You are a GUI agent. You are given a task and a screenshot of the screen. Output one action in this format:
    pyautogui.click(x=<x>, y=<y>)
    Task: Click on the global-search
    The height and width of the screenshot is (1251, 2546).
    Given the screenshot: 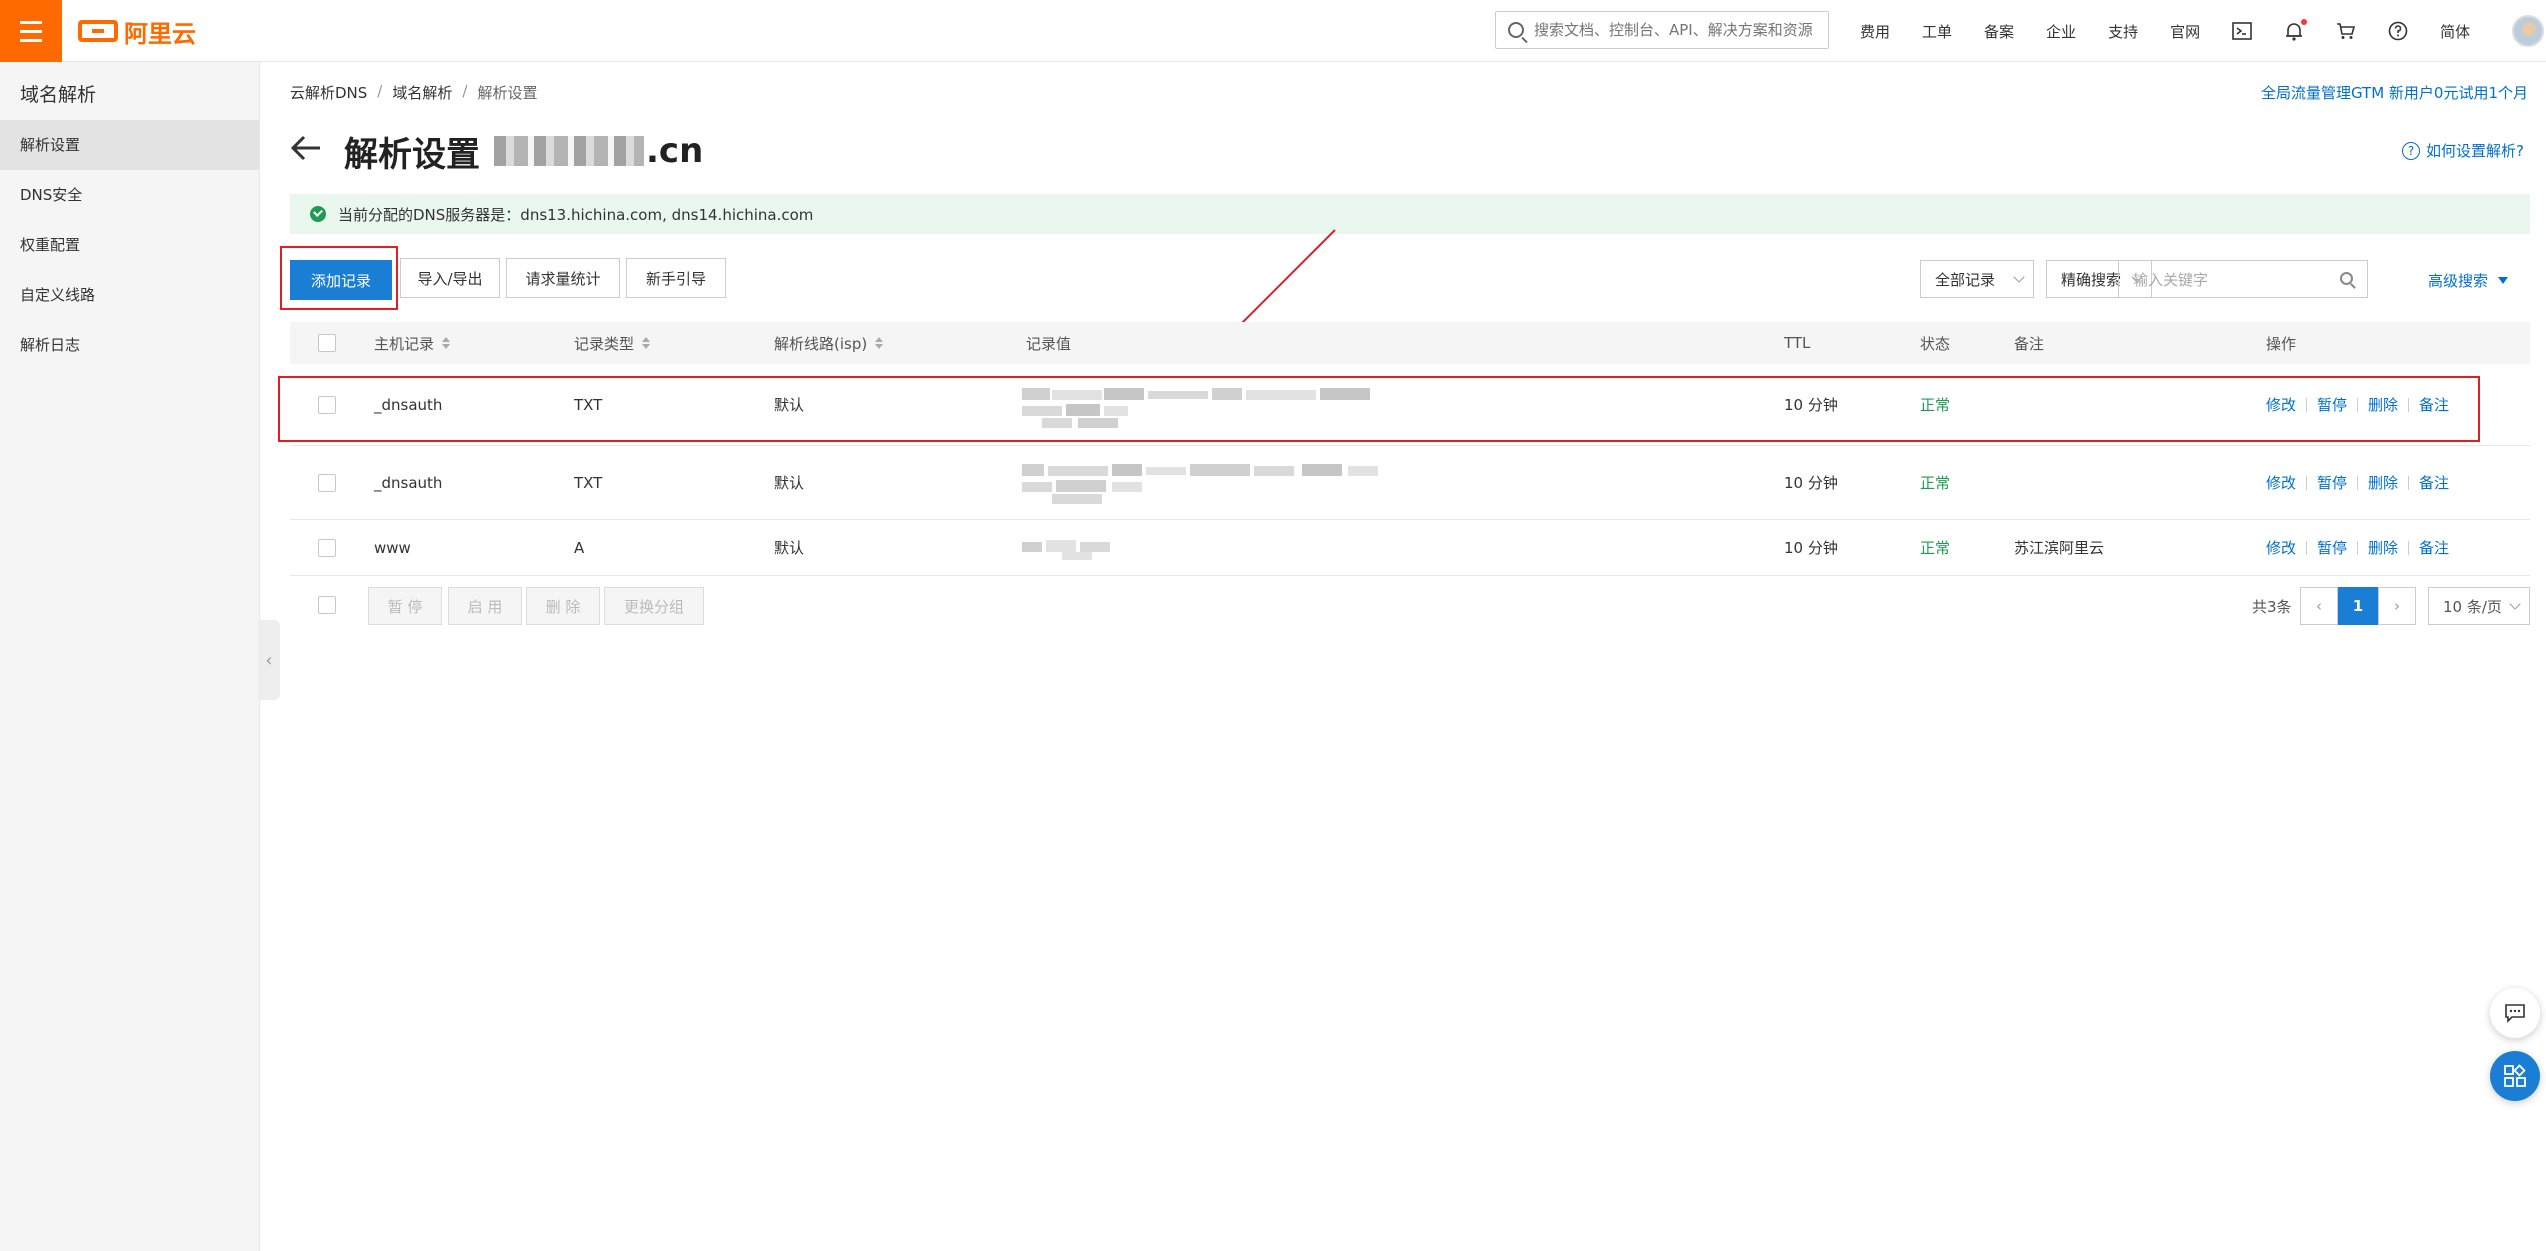 What is the action you would take?
    pyautogui.click(x=1662, y=30)
    